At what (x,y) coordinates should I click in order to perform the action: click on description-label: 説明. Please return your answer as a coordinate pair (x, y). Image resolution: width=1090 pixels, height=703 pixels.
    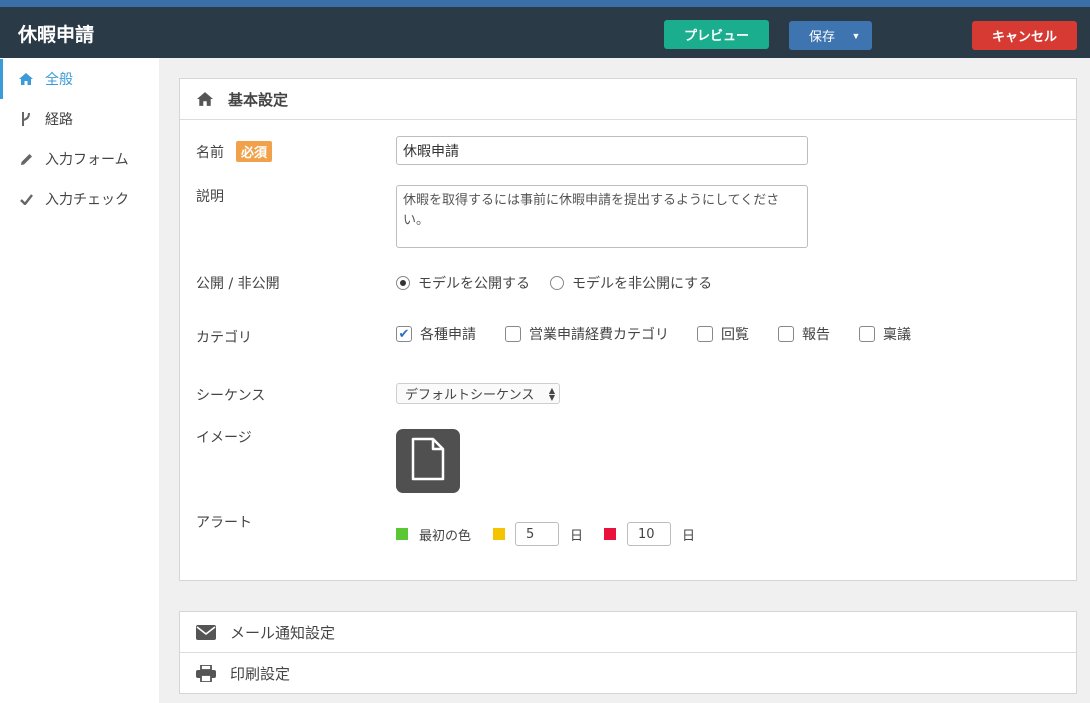
    Looking at the image, I should click on (210, 197).